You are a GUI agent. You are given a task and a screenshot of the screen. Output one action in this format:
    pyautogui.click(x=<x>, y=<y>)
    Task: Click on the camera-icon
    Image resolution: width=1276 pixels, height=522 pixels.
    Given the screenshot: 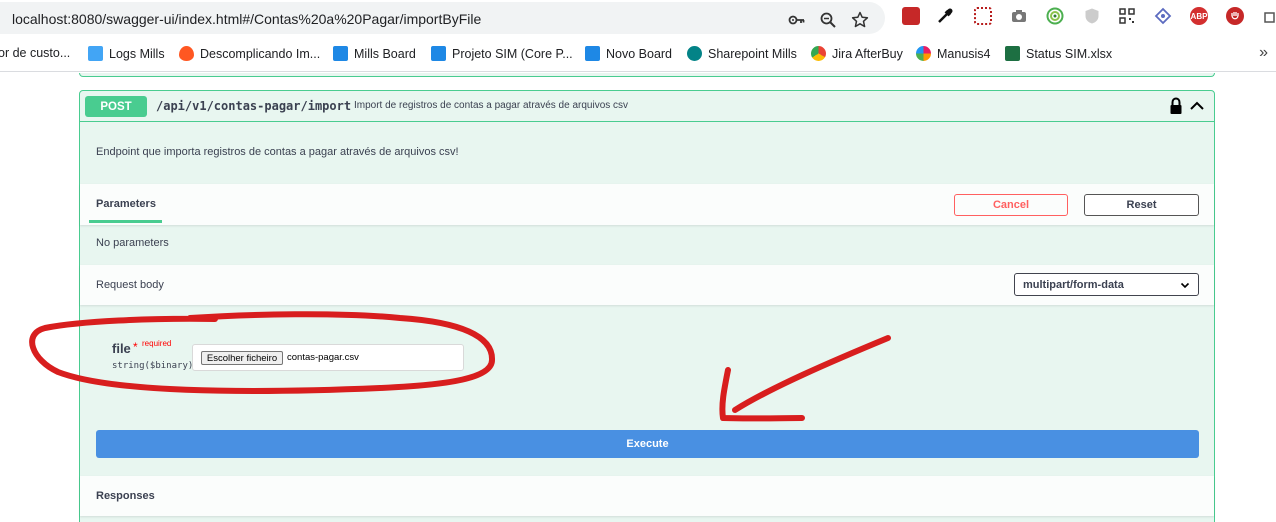 What is the action you would take?
    pyautogui.click(x=1019, y=16)
    